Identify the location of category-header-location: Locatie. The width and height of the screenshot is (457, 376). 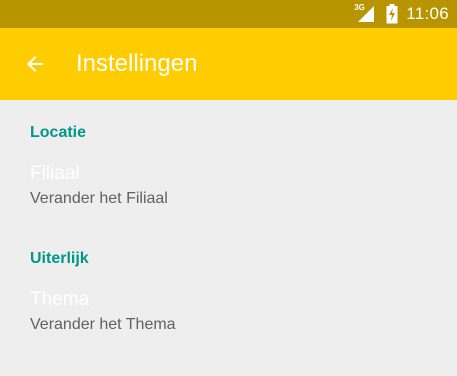
(58, 132).